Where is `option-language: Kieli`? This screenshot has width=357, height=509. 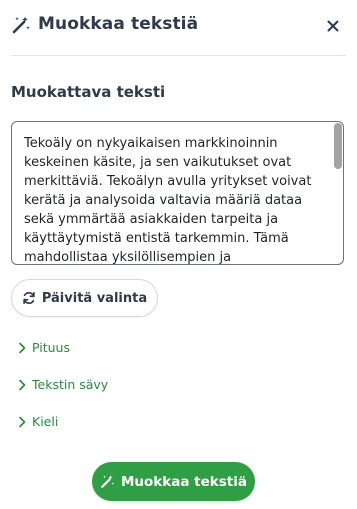
option-language: Kieli is located at coordinates (37, 421).